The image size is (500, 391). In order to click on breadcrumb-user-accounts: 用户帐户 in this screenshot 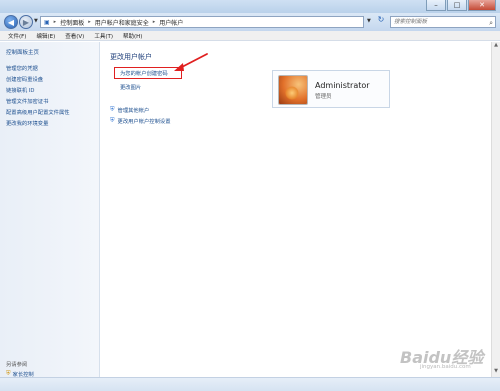, I will do `click(171, 22)`.